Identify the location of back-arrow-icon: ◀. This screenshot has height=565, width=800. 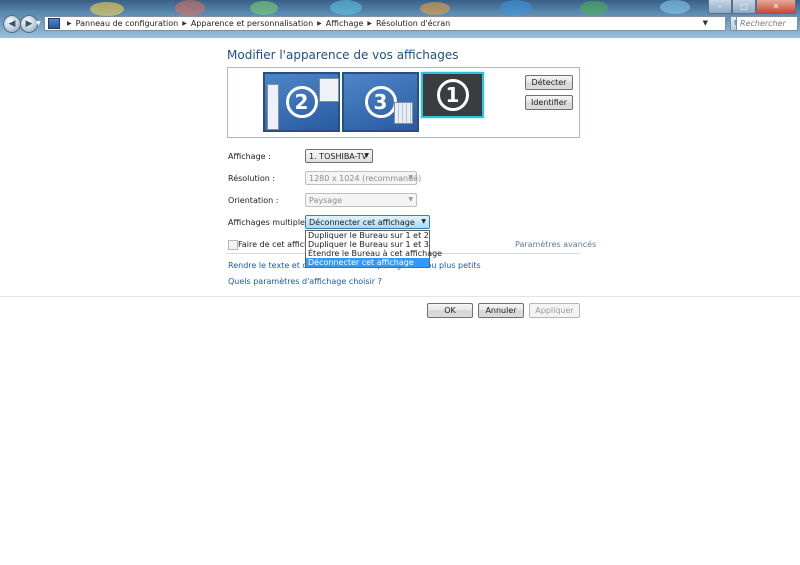
(12, 24).